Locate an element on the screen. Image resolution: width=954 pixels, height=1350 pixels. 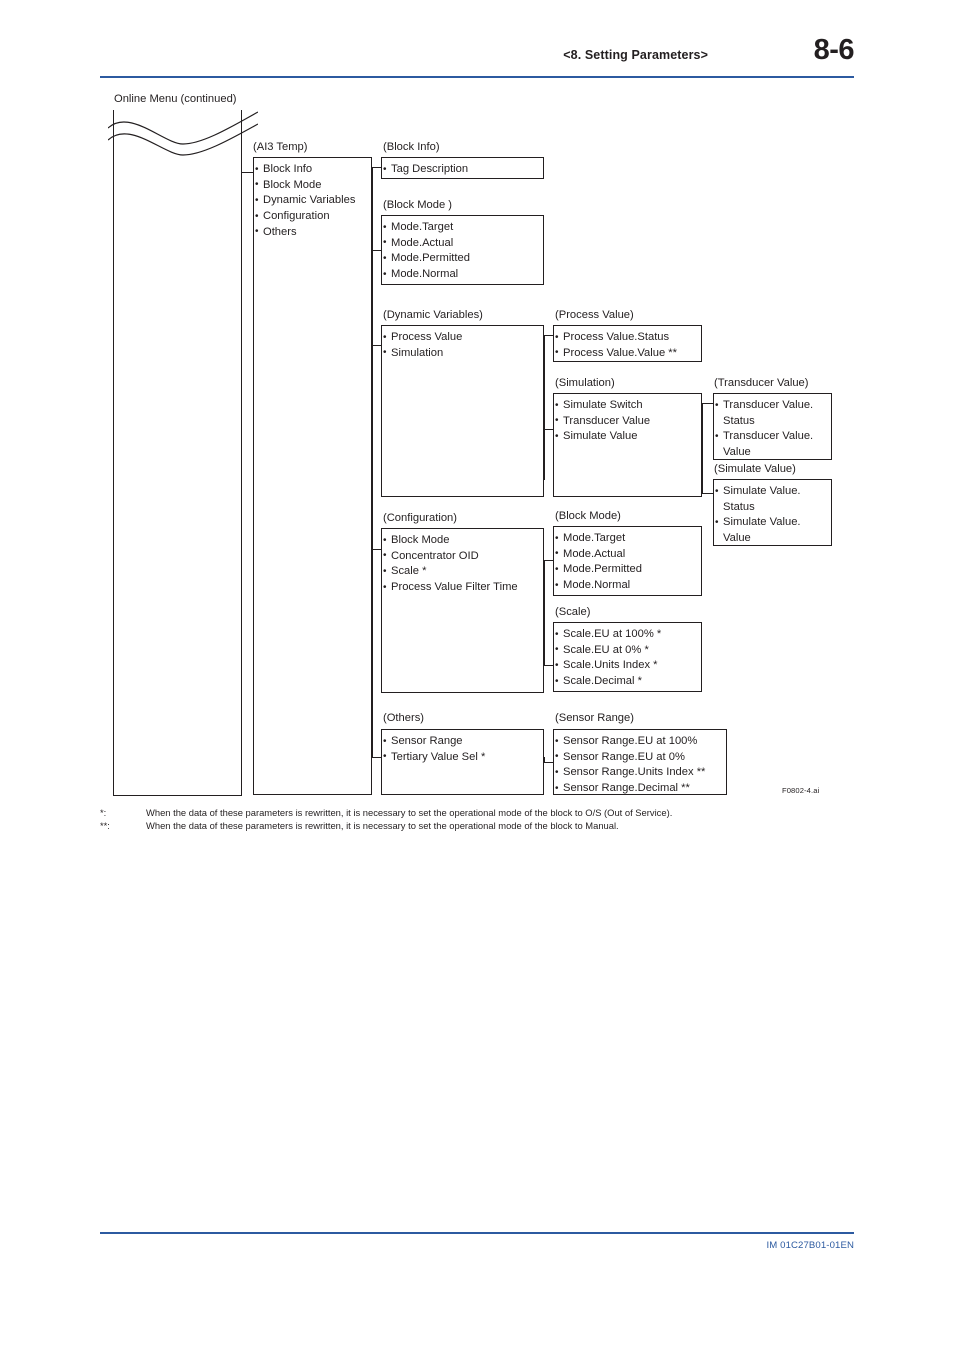
caption-block-info: (Block Info) is located at coordinates (411, 147).